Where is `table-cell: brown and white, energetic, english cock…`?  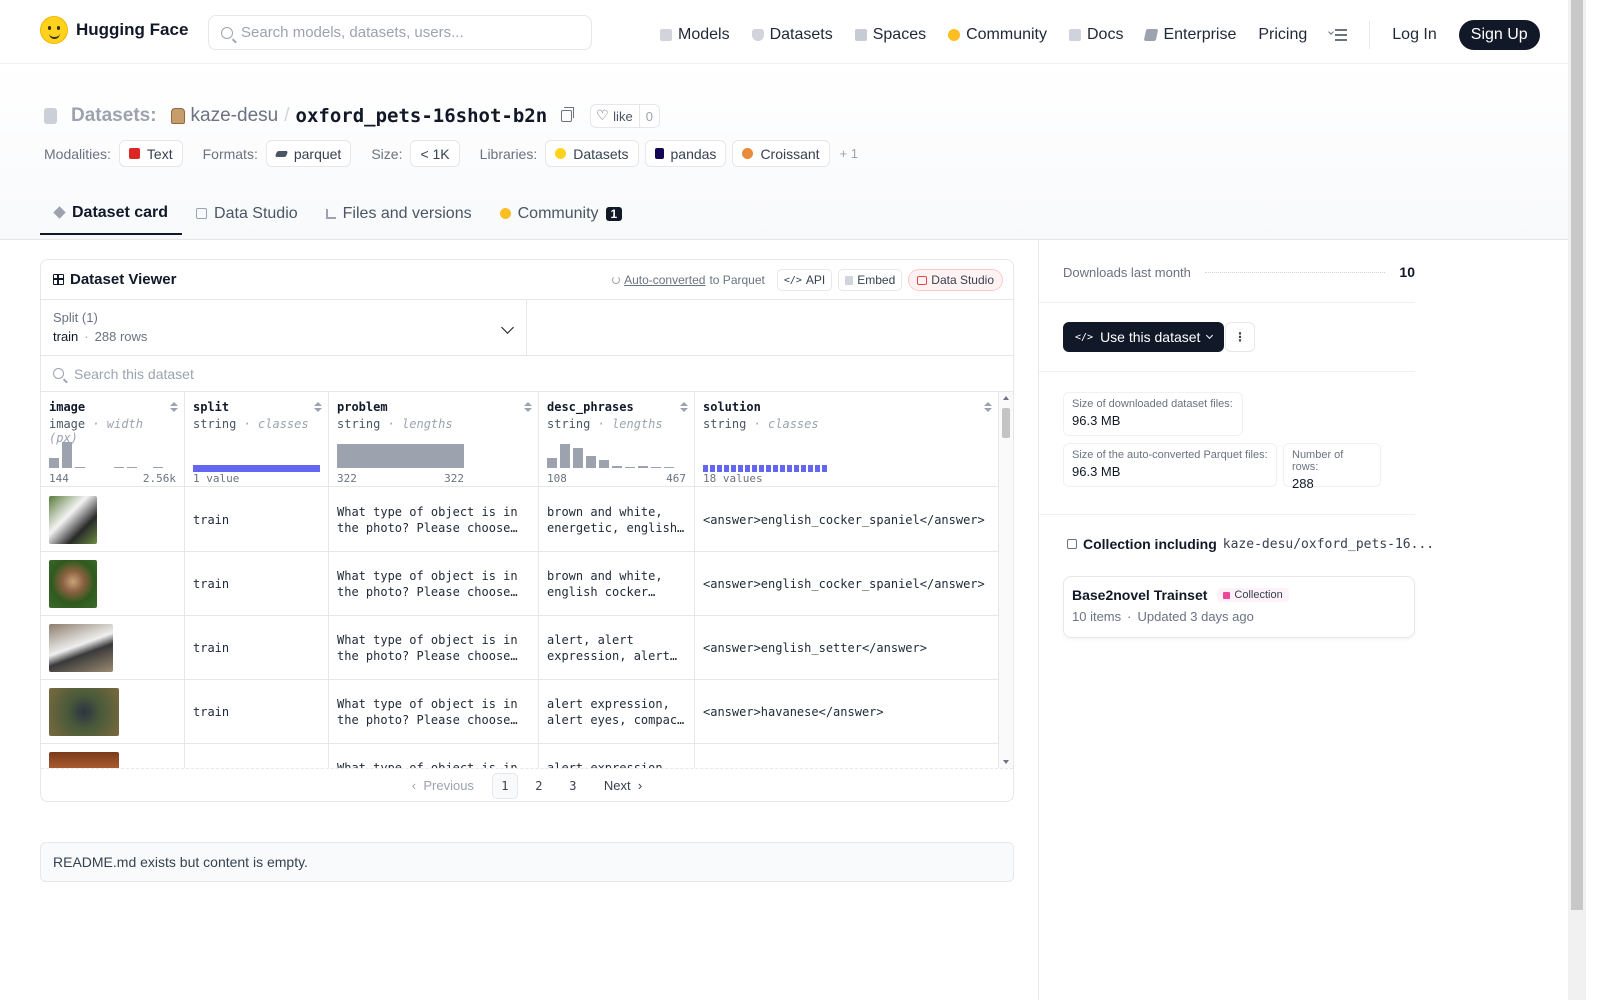
table-cell: brown and white, energetic, english cock… is located at coordinates (616, 520).